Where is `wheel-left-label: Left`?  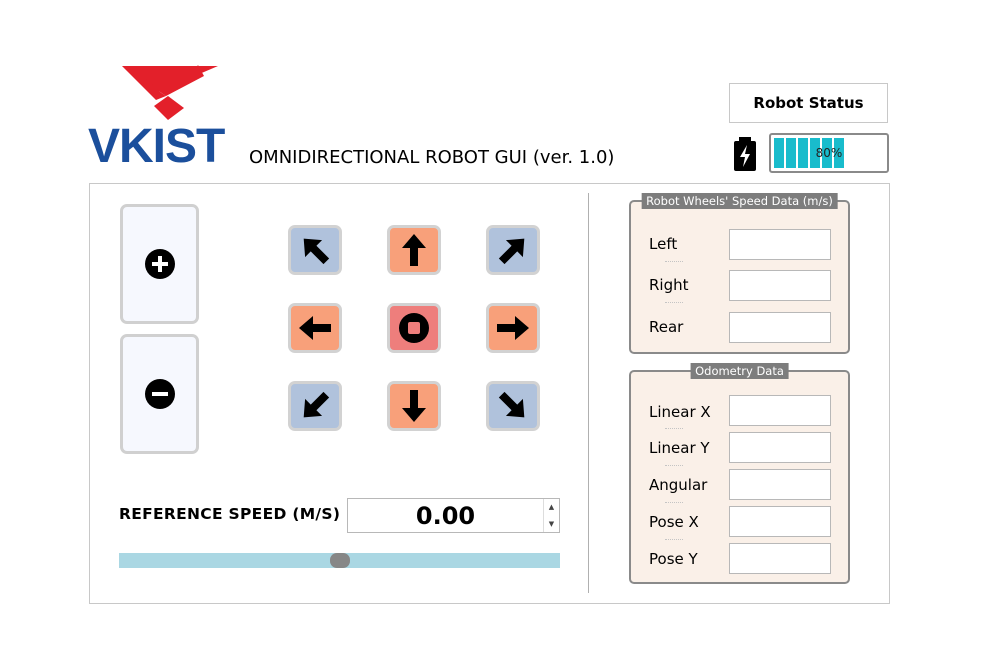 wheel-left-label: Left is located at coordinates (663, 244).